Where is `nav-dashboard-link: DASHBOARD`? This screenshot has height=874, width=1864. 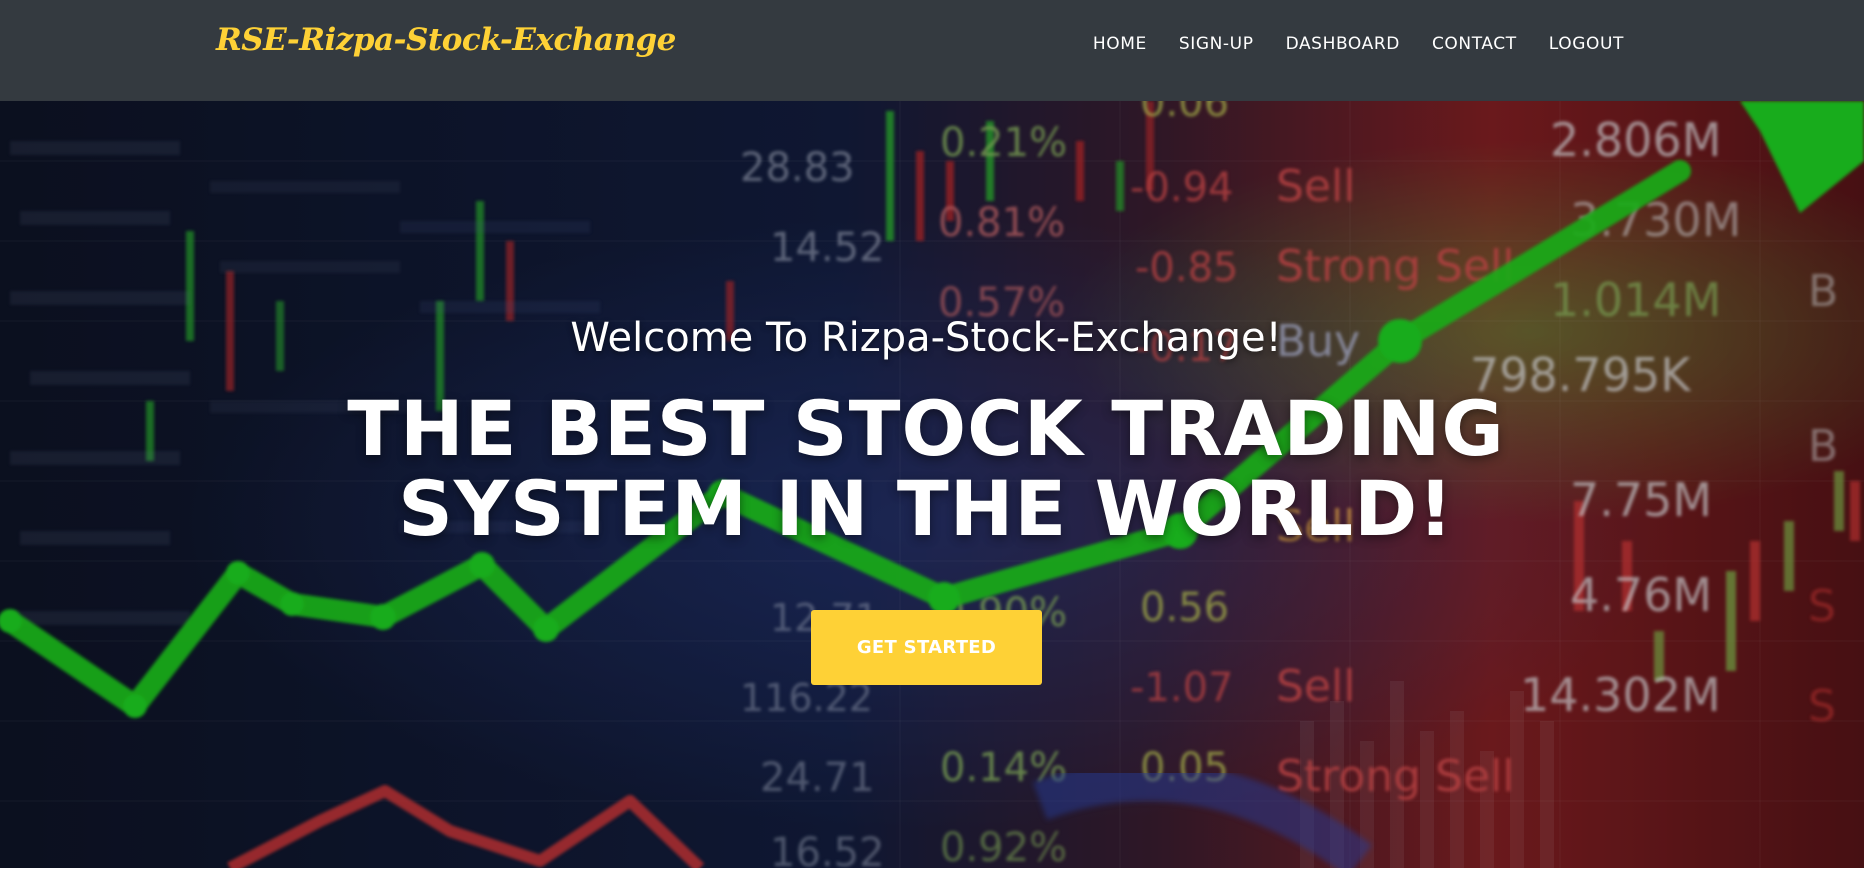
nav-dashboard-link: DASHBOARD is located at coordinates (1343, 44).